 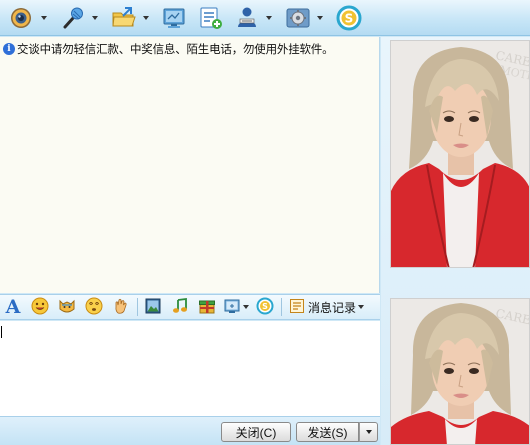 I want to click on screen-capture-icon, so click(x=232, y=307).